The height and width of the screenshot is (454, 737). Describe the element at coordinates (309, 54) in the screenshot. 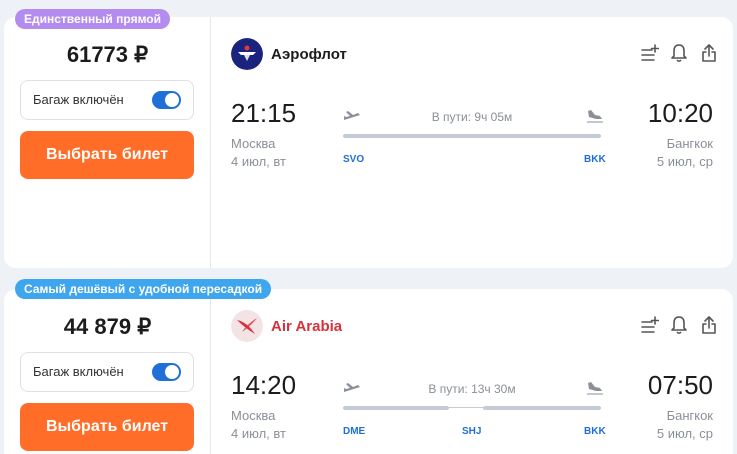

I see `airline-name: Аэрофлот` at that location.